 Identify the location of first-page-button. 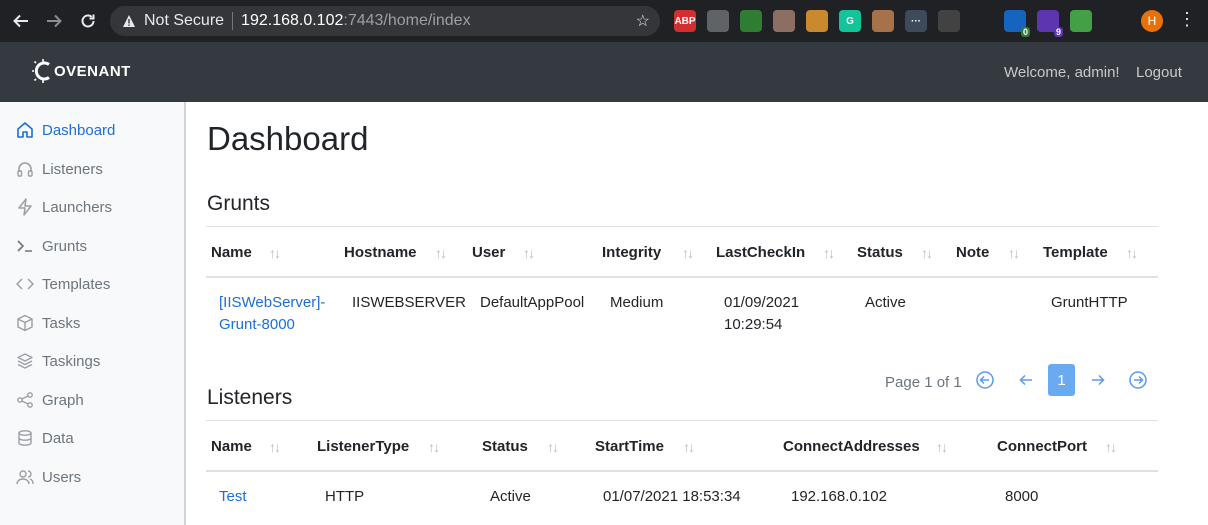
(985, 380).